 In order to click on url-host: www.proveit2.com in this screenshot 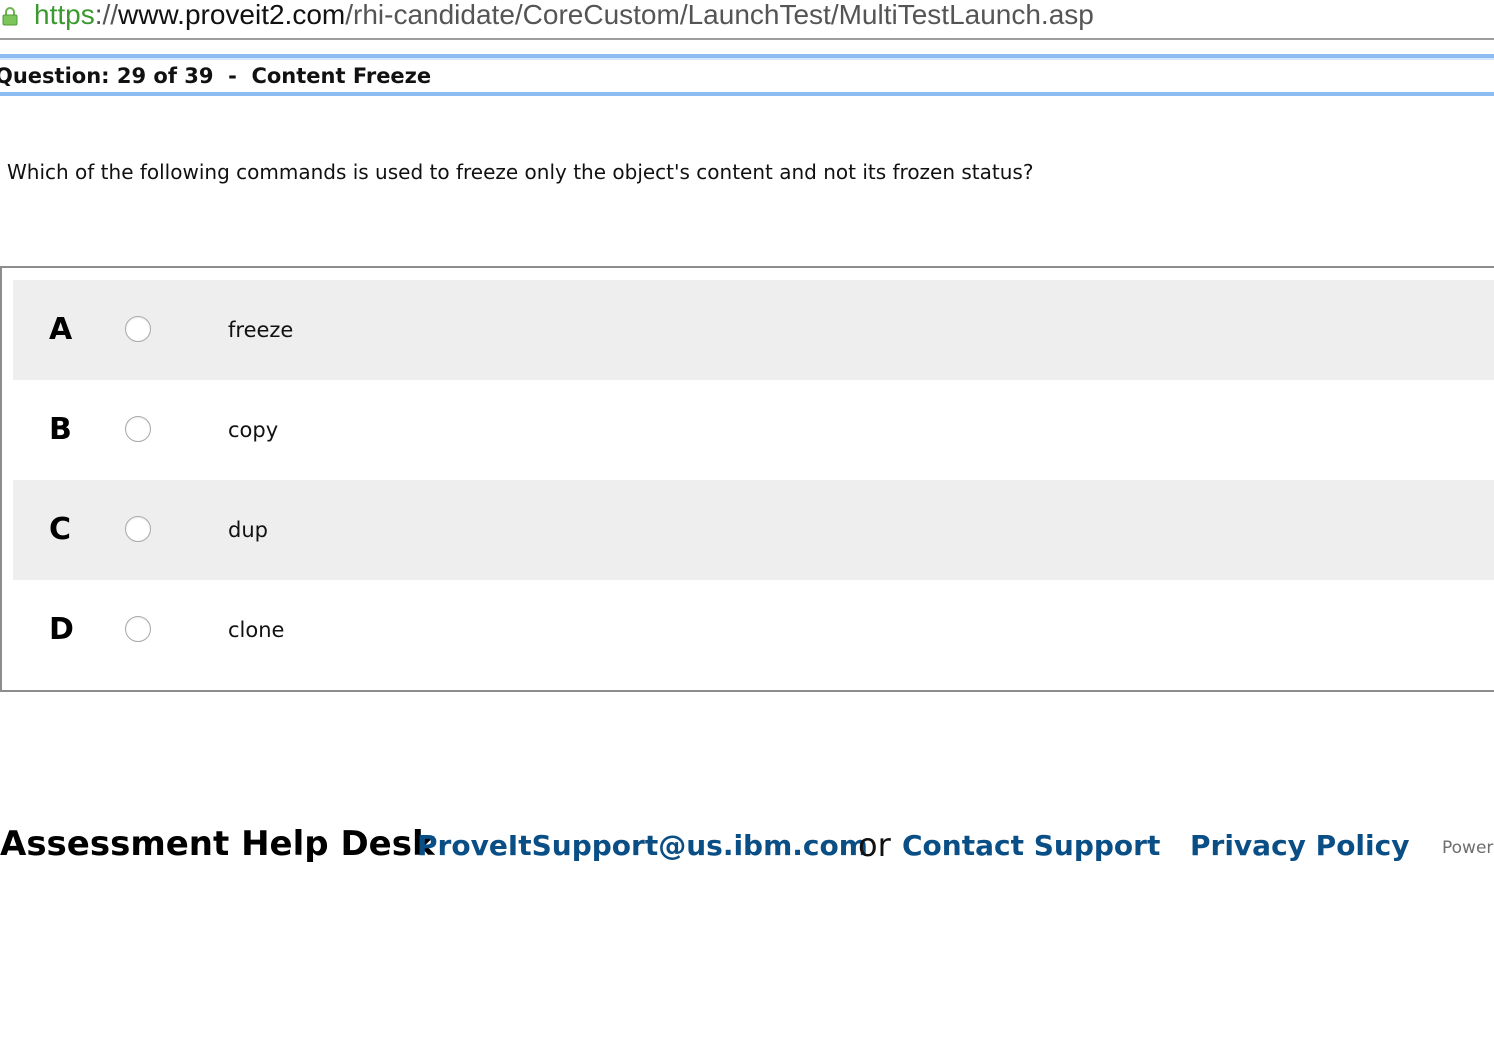, I will do `click(232, 15)`.